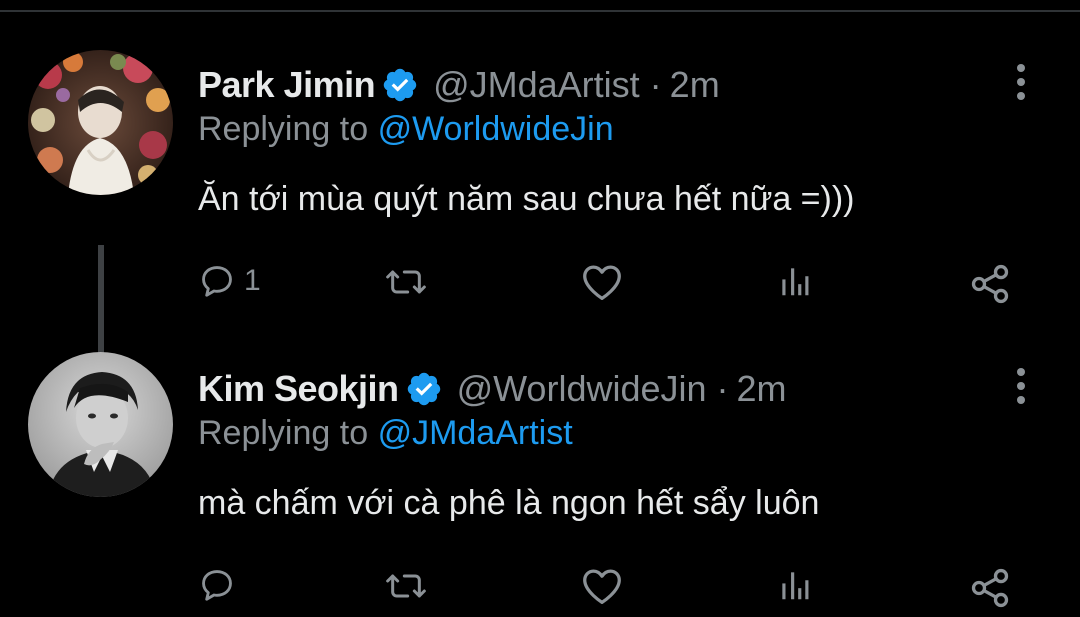 The image size is (1080, 617). What do you see at coordinates (475, 433) in the screenshot?
I see `replying-to-mention: @JMdaArtist` at bounding box center [475, 433].